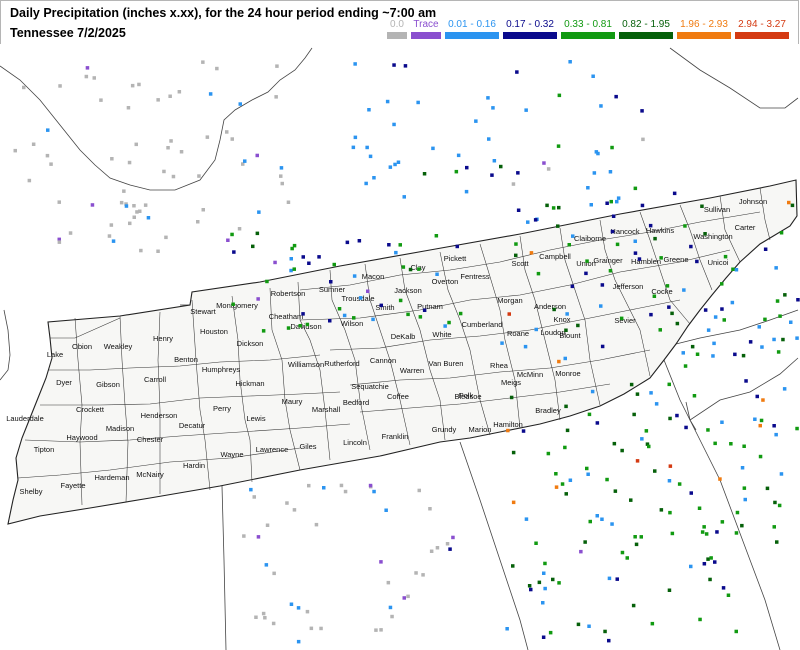 This screenshot has width=800, height=650. I want to click on county-label: Greene, so click(675, 259).